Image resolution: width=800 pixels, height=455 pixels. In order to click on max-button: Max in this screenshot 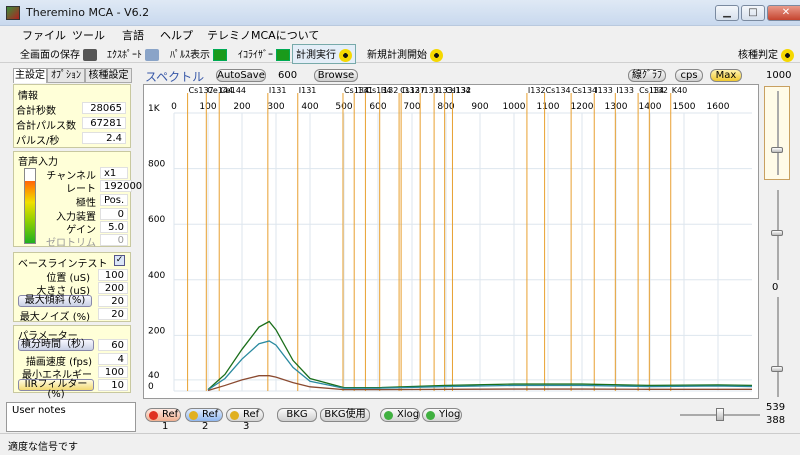, I will do `click(726, 75)`.